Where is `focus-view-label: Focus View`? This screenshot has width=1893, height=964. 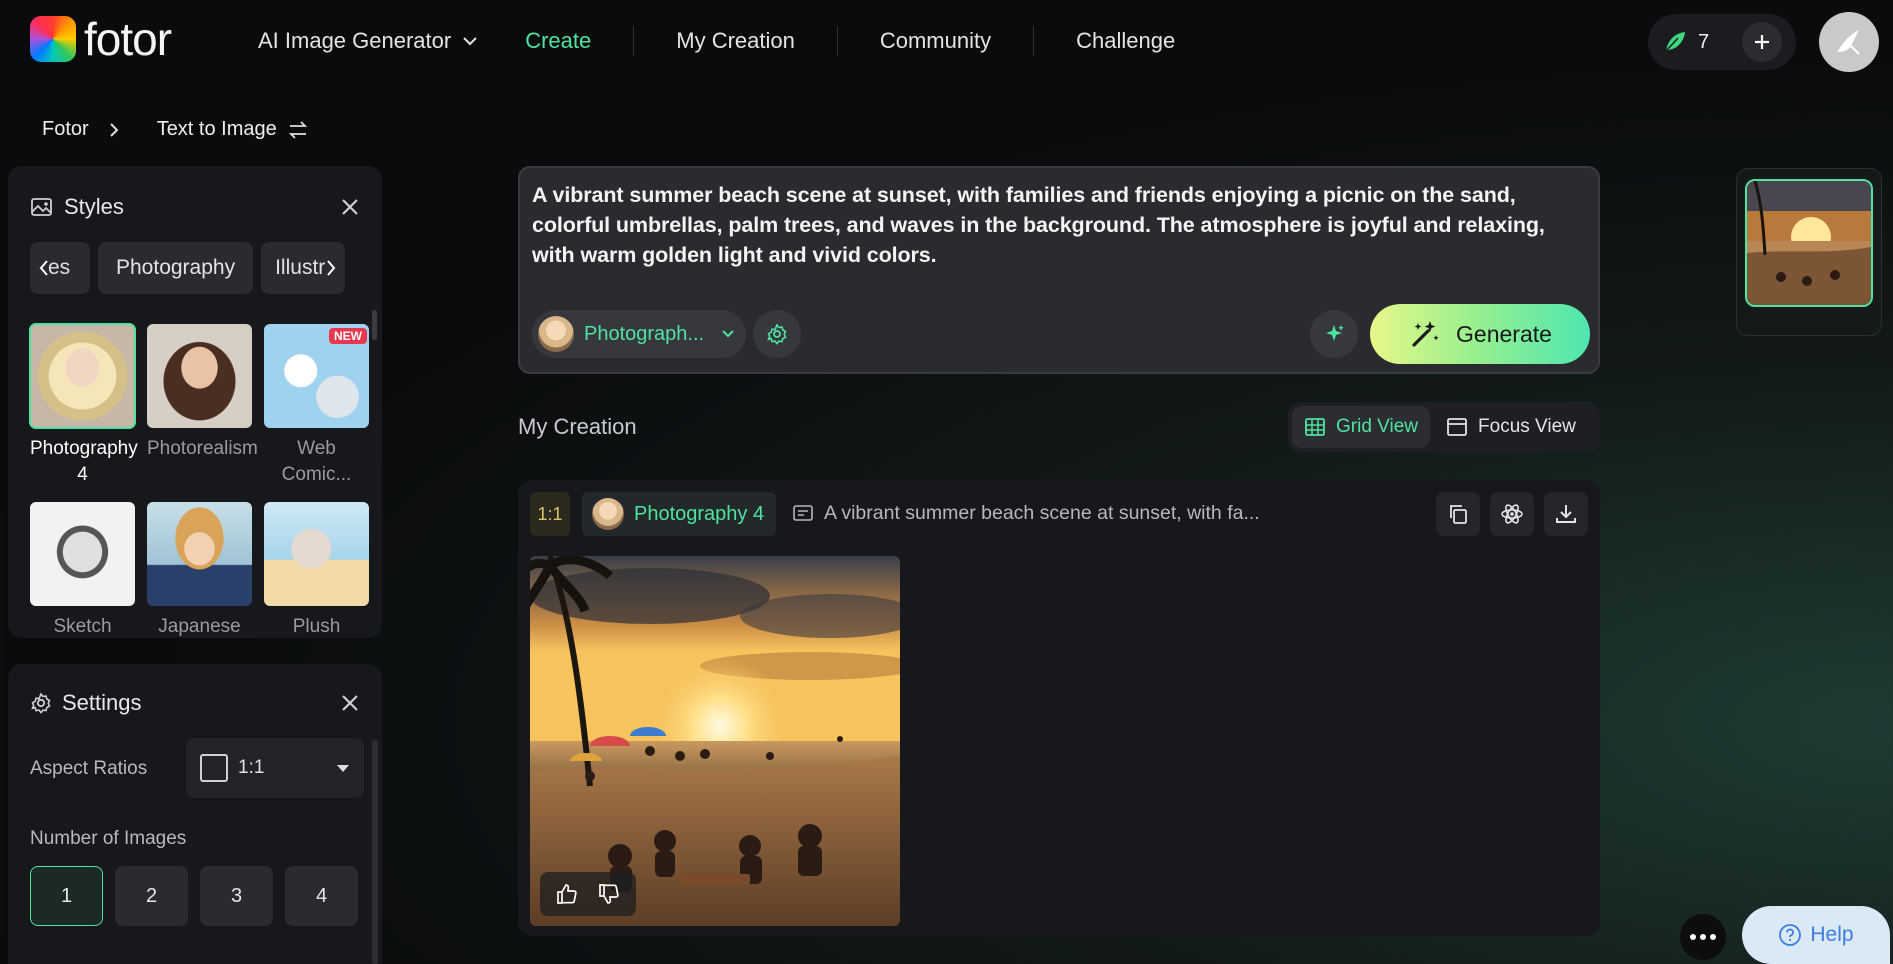 focus-view-label: Focus View is located at coordinates (1527, 426).